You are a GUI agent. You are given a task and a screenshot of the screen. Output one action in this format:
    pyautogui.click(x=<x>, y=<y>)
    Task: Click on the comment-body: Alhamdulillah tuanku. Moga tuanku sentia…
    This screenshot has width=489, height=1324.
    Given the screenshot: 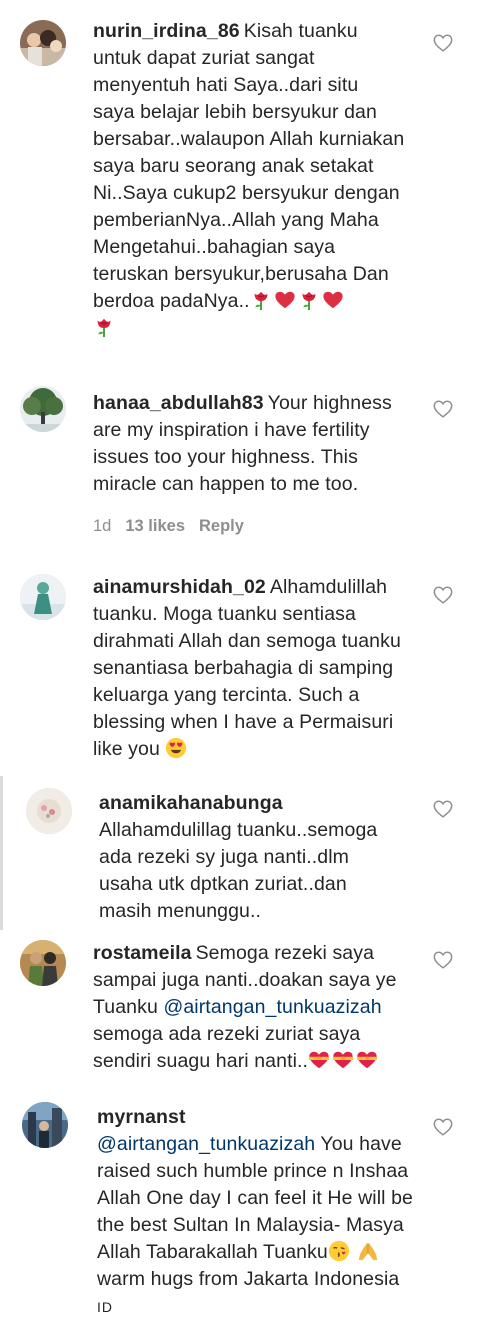 What is the action you would take?
    pyautogui.click(x=247, y=668)
    